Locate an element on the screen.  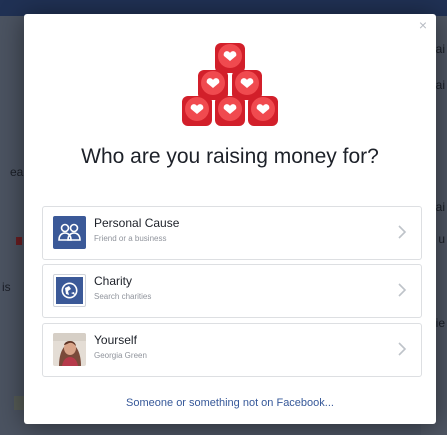
fundraiser-hearts-illustration is located at coordinates (230, 84).